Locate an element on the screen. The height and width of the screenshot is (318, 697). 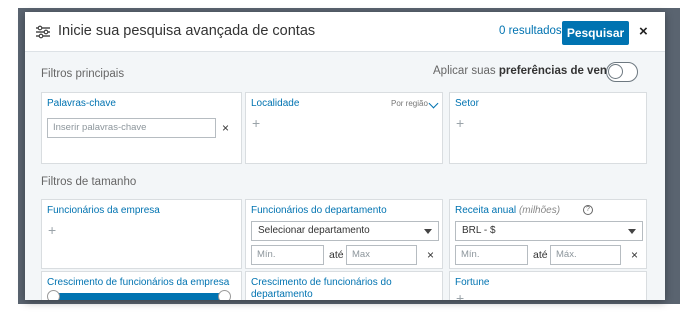
keywords-title: Palavras-chave is located at coordinates (81, 103).